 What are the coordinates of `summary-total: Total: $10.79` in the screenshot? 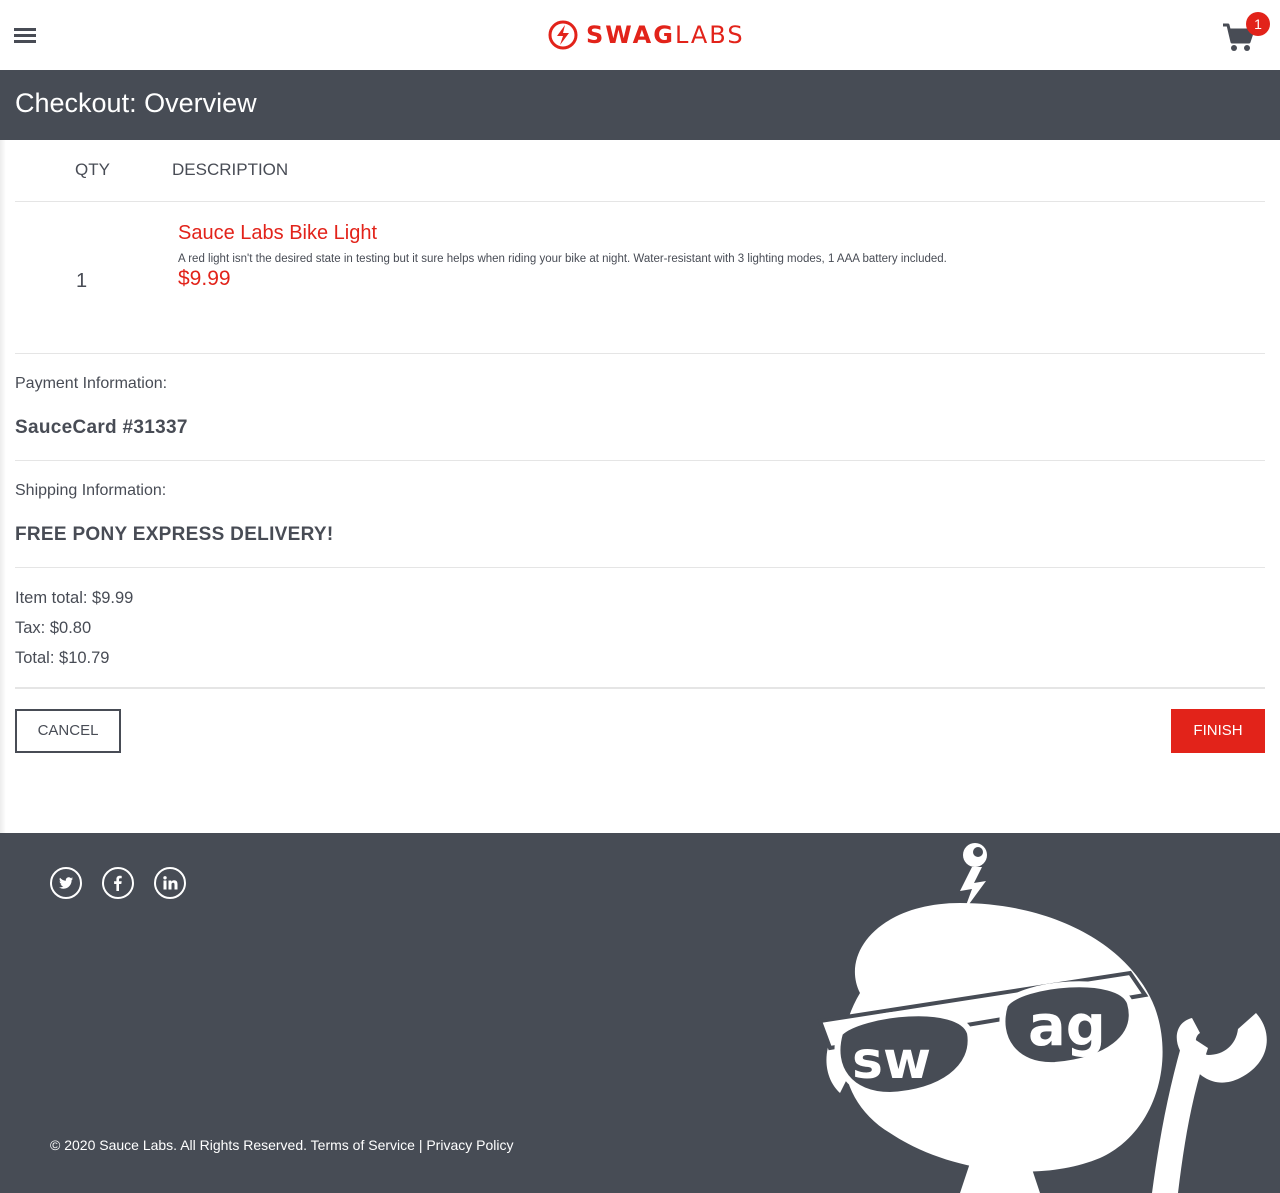 It's located at (62, 658).